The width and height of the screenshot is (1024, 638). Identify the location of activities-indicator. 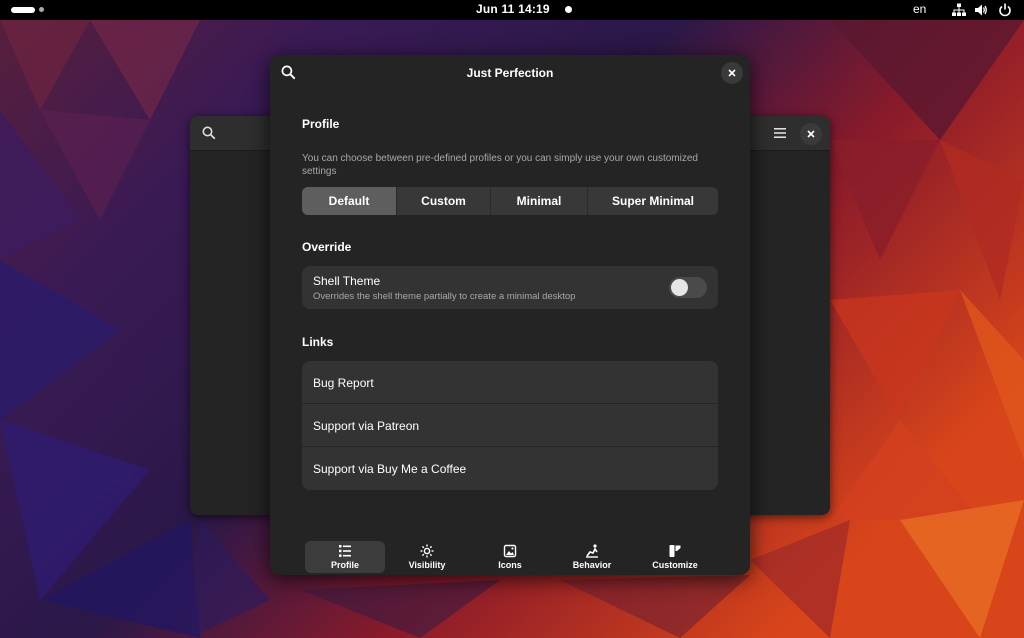
(23, 10).